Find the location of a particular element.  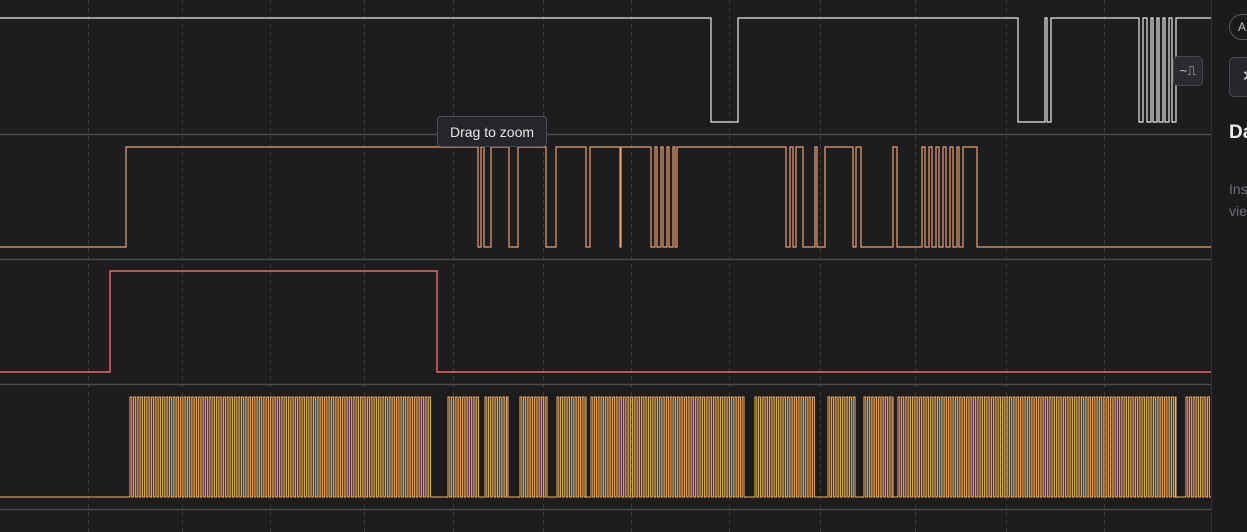

waveform-icon: ~⎍ is located at coordinates (1188, 70).